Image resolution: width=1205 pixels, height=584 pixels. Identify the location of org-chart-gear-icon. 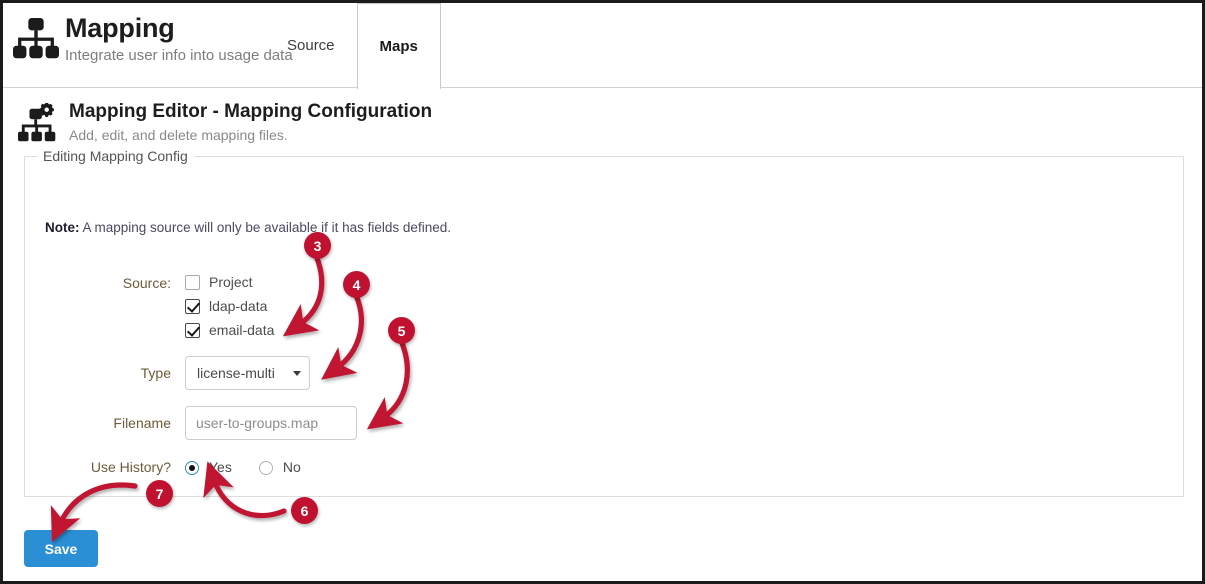
(37, 122).